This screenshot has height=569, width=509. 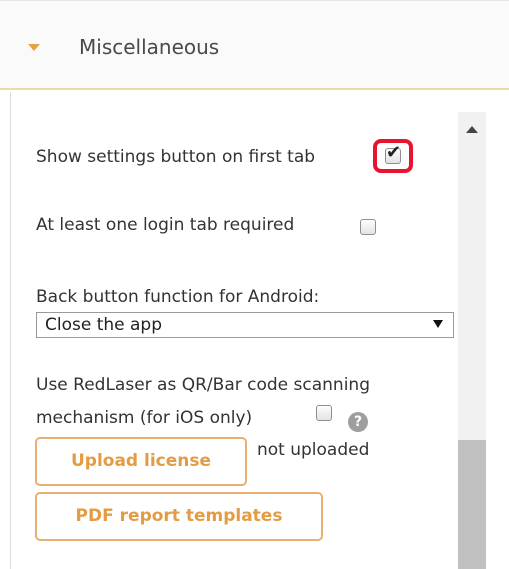 What do you see at coordinates (178, 297) in the screenshot?
I see `back-button-function-label: Back button function for Android:` at bounding box center [178, 297].